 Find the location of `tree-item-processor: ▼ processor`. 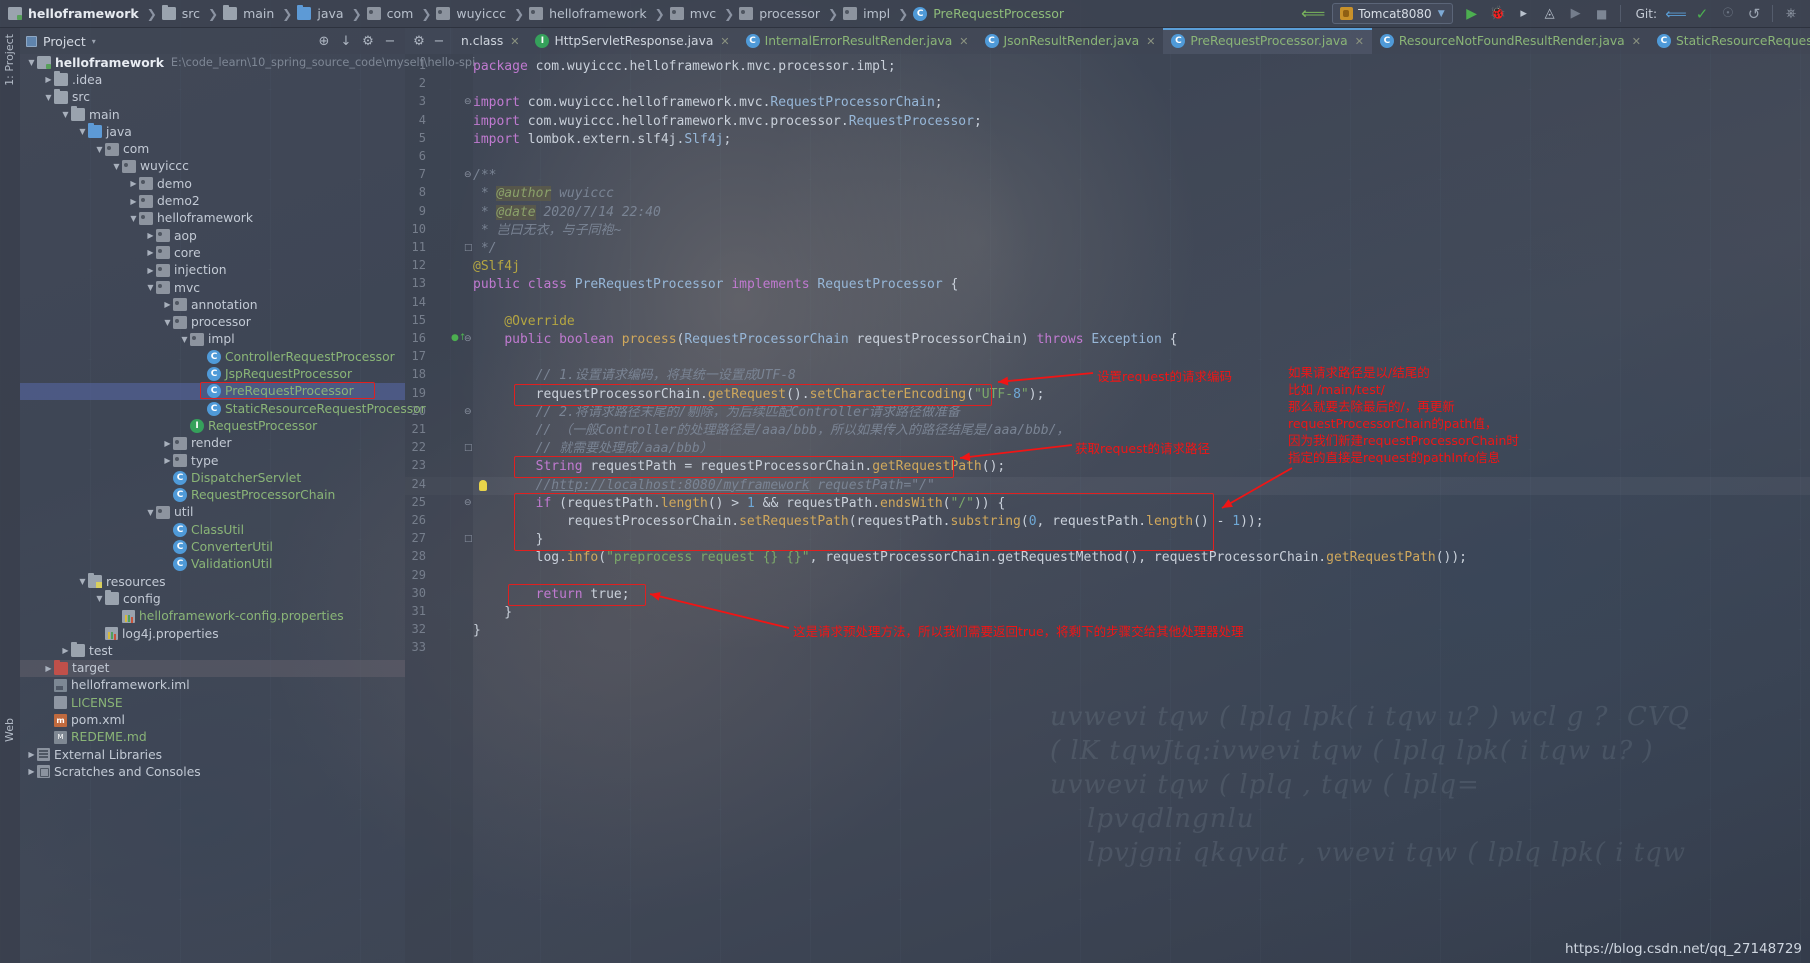

tree-item-processor: ▼ processor is located at coordinates (212, 322).